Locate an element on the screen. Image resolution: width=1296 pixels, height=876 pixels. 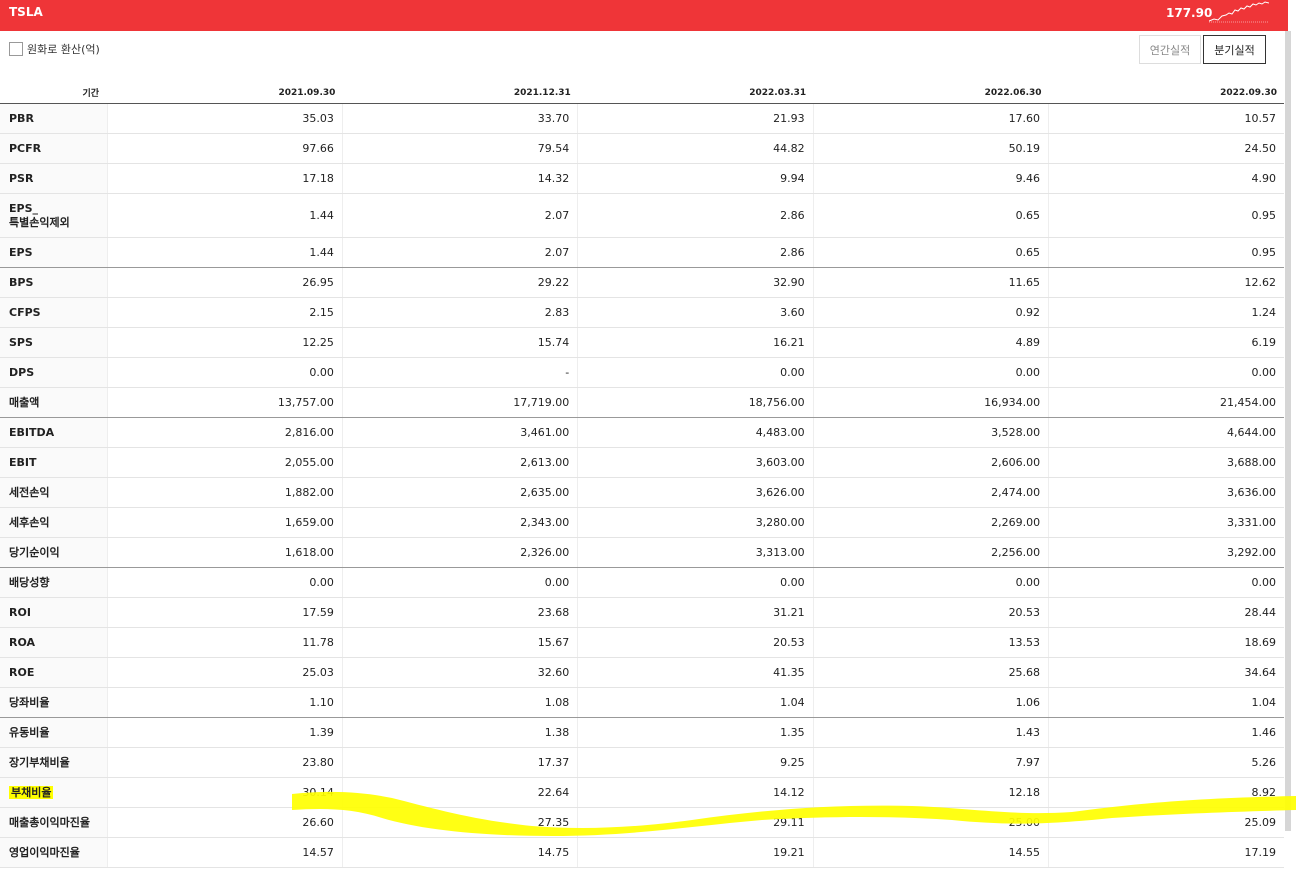
row-label: EPS_ 특별손익제외 is located at coordinates (53, 215).